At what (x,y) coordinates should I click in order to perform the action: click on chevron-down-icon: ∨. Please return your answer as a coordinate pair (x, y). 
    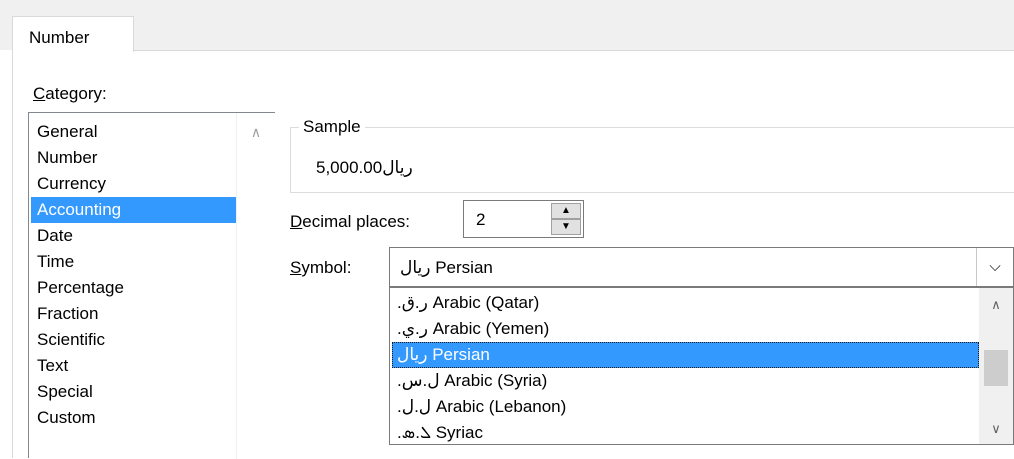
    Looking at the image, I should click on (996, 429).